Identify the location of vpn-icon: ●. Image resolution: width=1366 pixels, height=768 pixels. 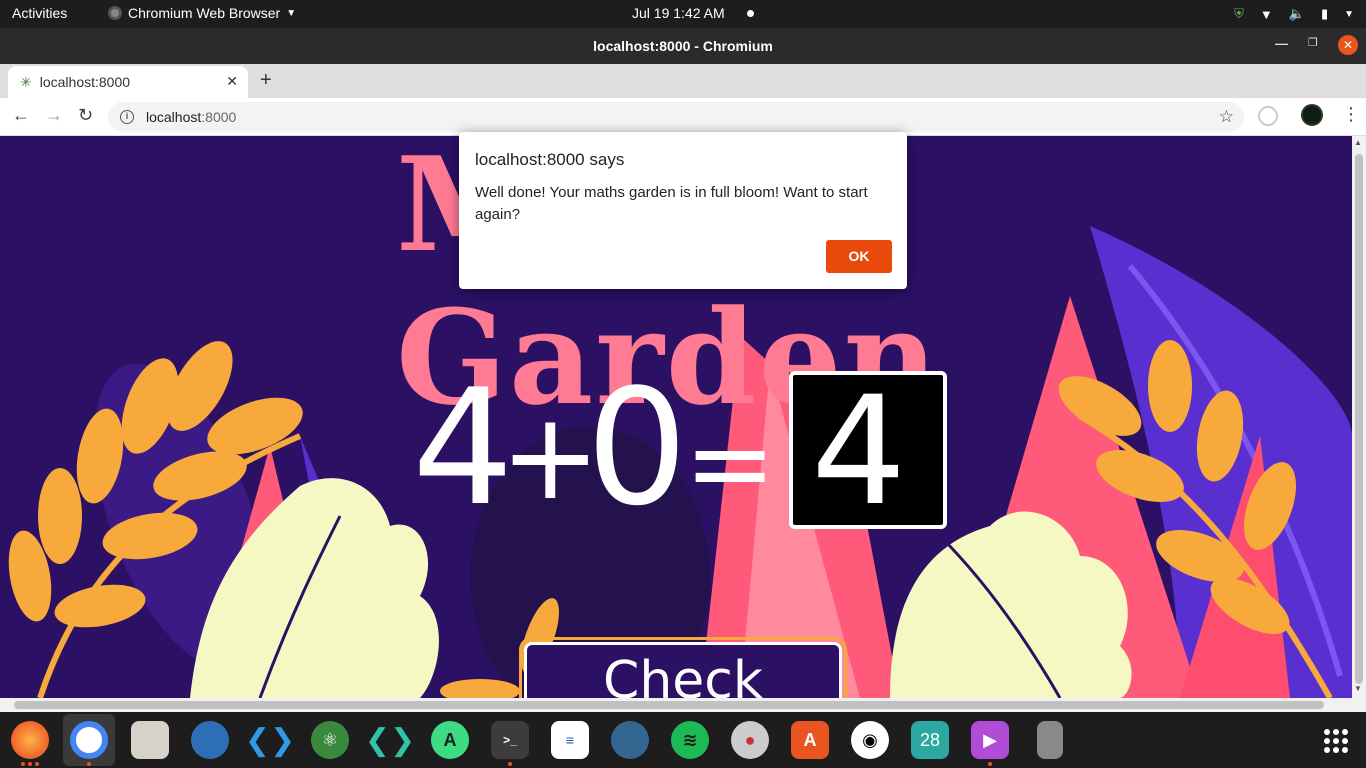
(750, 740).